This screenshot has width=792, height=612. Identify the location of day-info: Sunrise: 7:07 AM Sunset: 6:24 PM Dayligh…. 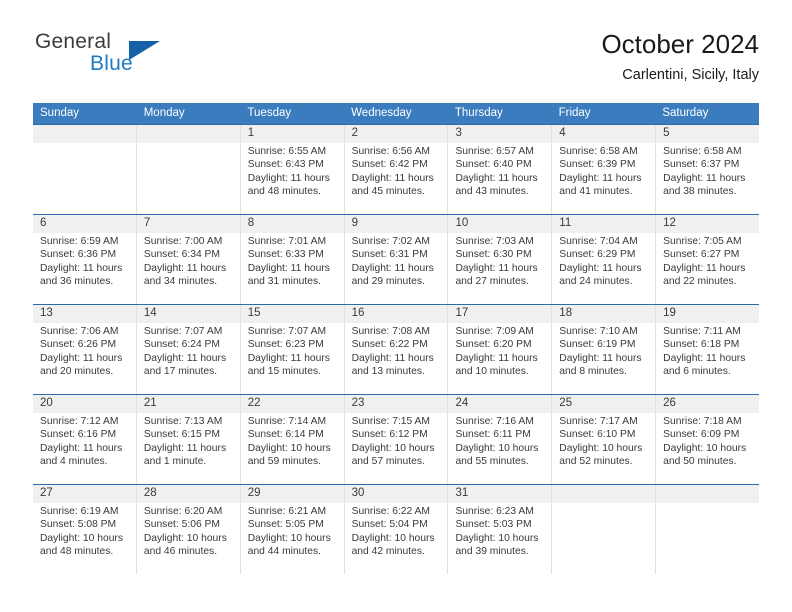
(189, 352).